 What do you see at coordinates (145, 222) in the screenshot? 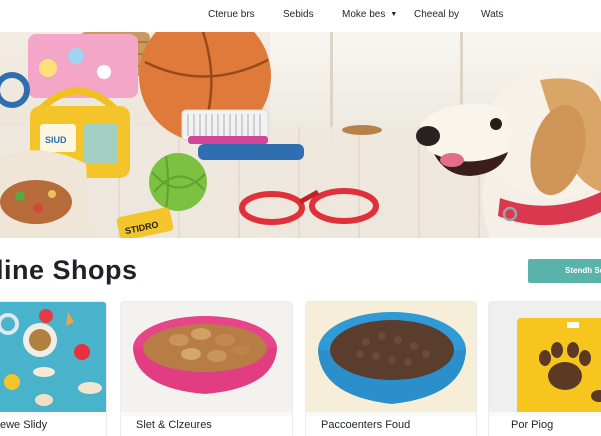
I see `toy-tag-icon: STIDRO` at bounding box center [145, 222].